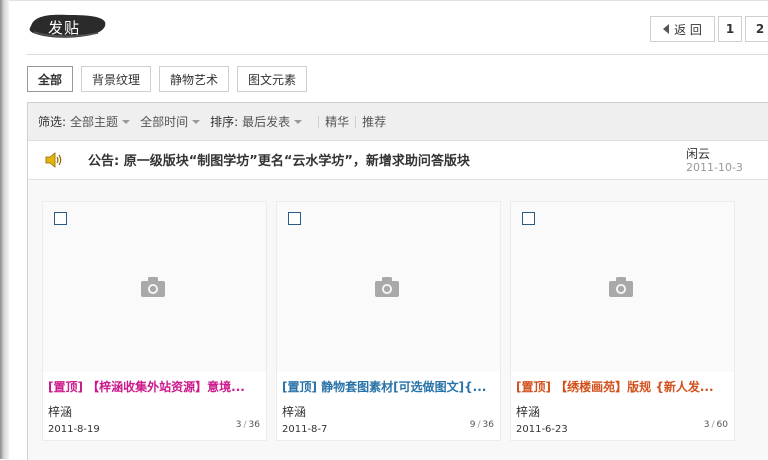 The image size is (768, 460). I want to click on window-left-edge, so click(4, 229).